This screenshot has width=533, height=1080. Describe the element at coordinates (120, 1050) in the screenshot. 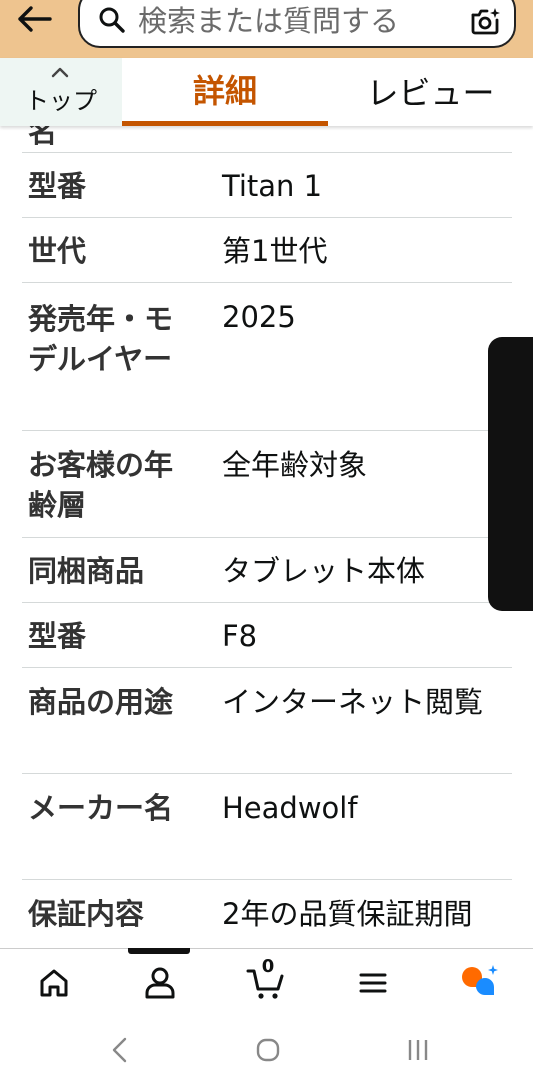

I see `system-back-icon` at that location.